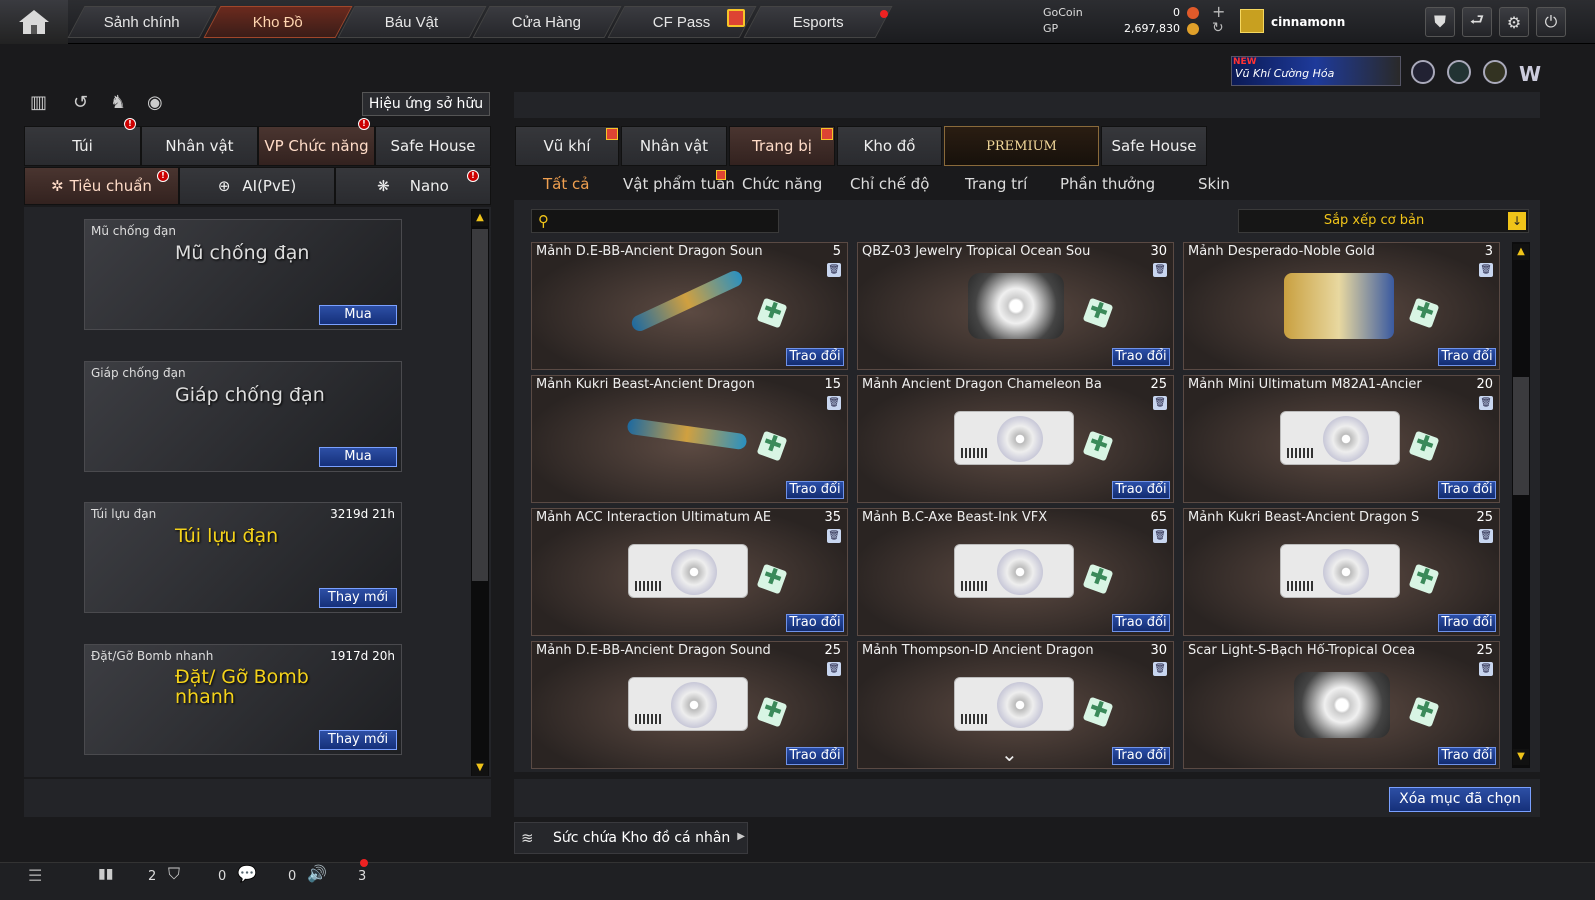  I want to click on owned-effects-button: Hiệu ứng sở hữu, so click(426, 104).